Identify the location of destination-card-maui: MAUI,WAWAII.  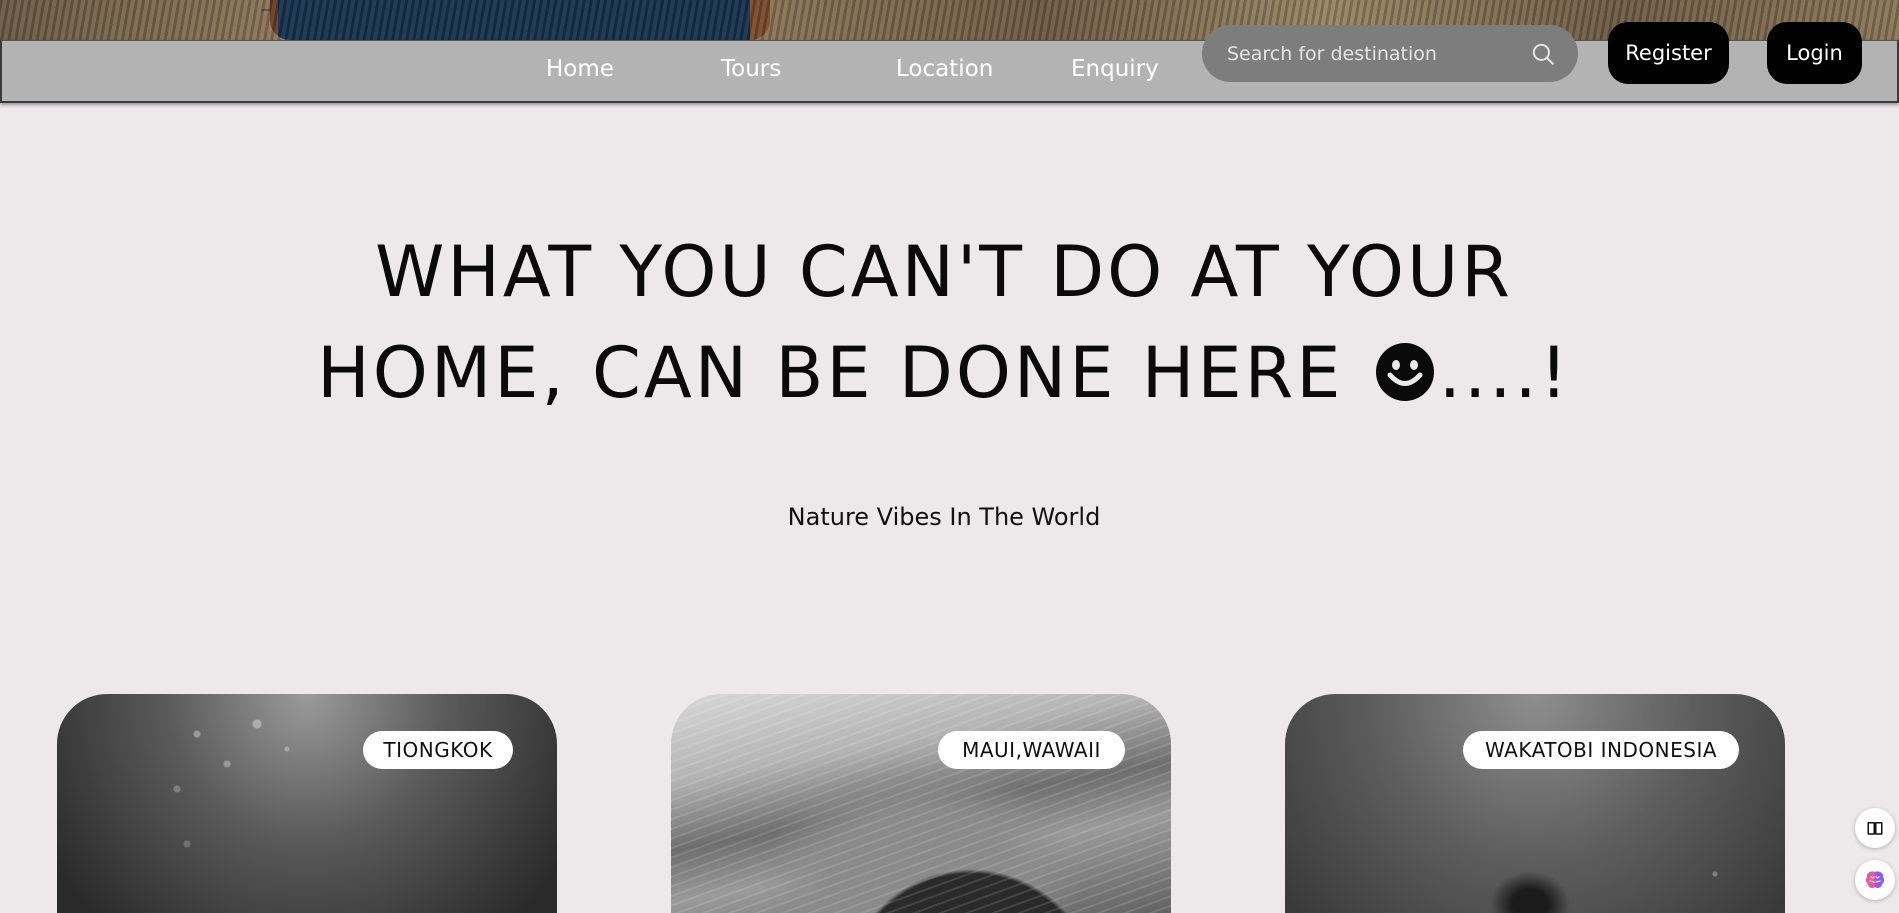
(921, 803).